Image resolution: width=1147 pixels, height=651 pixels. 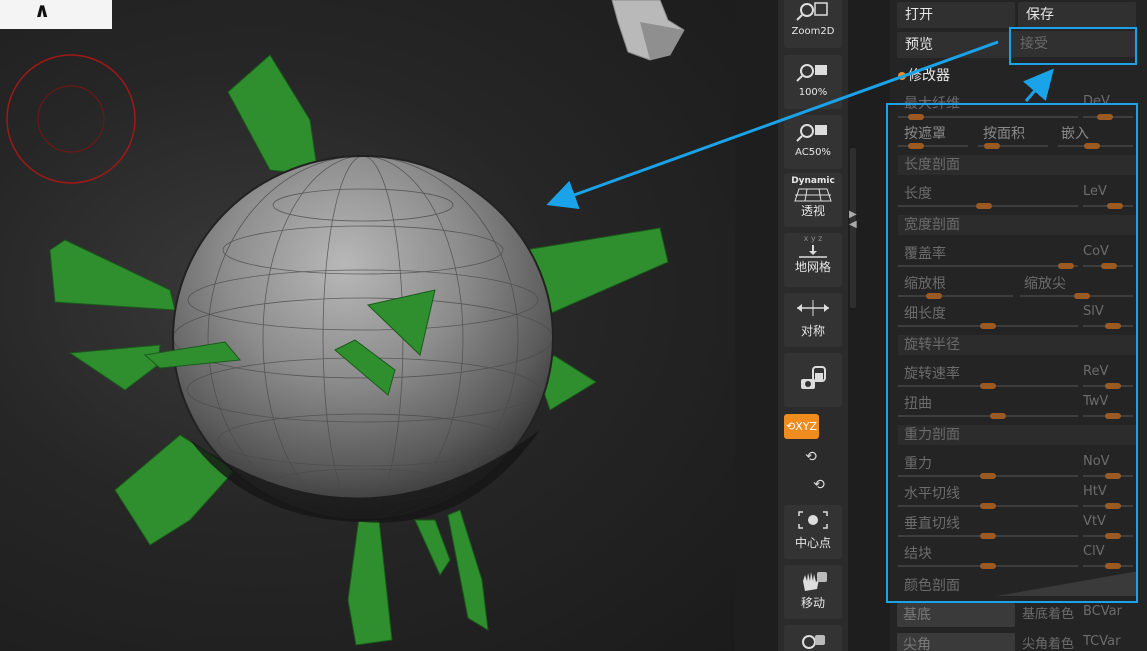 I want to click on zoom100-label: 100%, so click(x=813, y=92).